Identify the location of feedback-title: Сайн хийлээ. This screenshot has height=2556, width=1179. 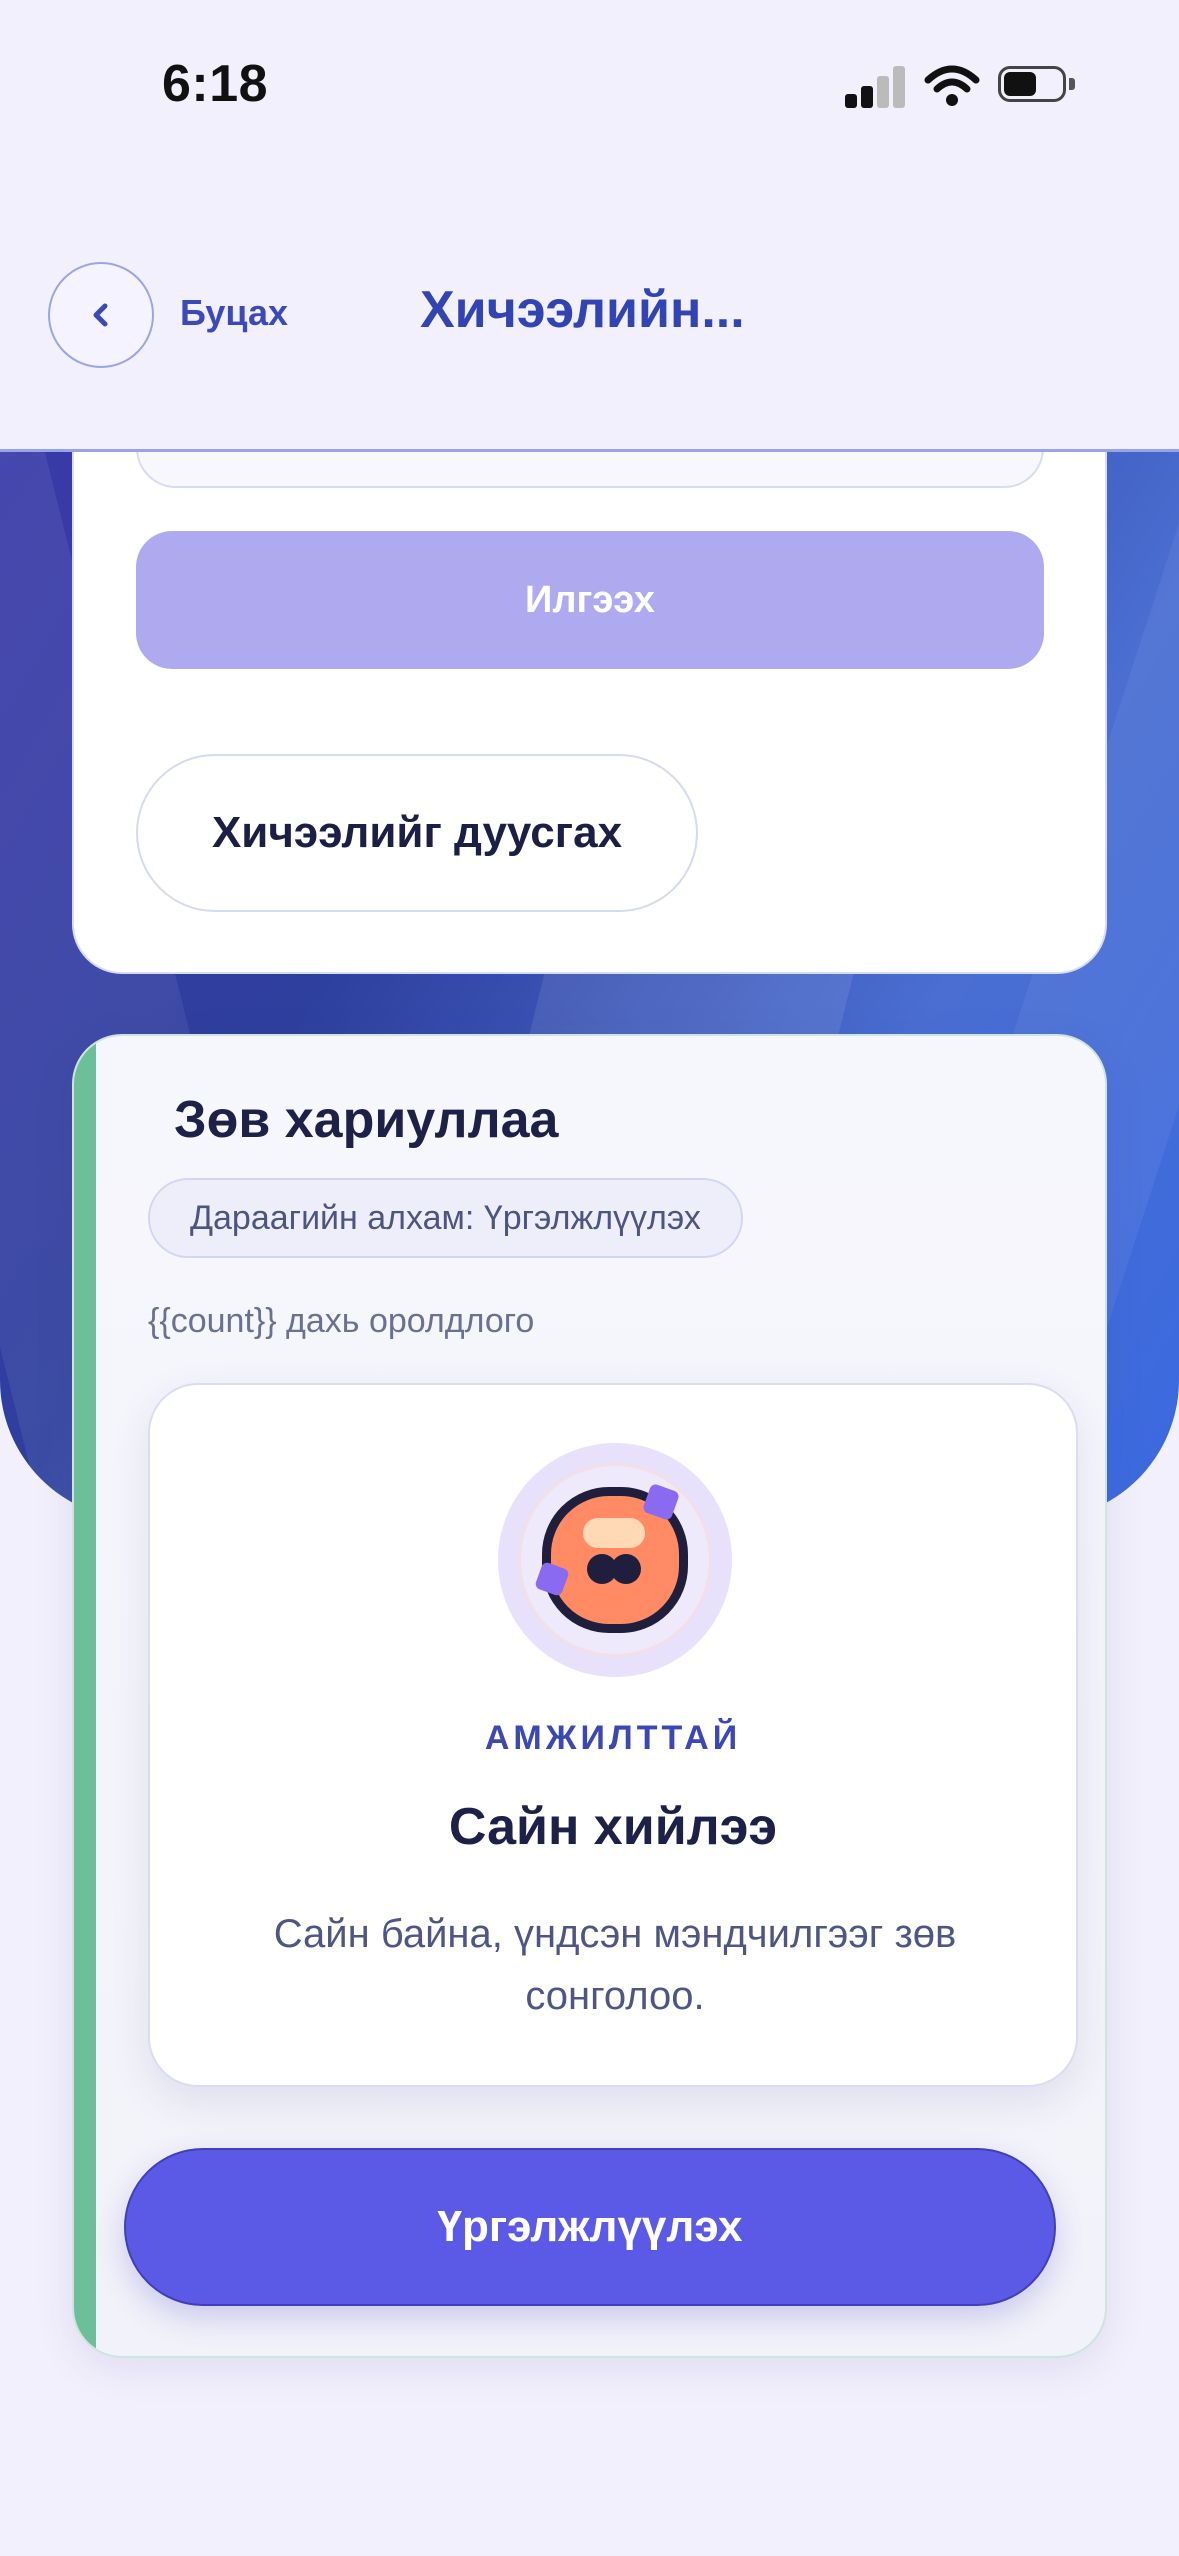
(613, 1827).